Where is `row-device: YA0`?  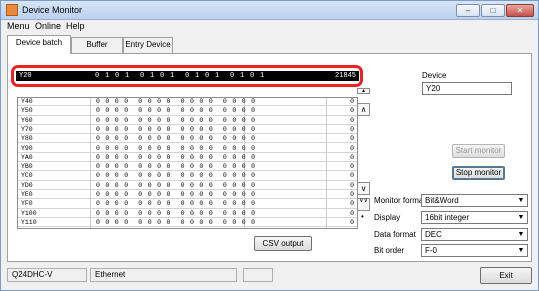
row-device: YA0 is located at coordinates (27, 157).